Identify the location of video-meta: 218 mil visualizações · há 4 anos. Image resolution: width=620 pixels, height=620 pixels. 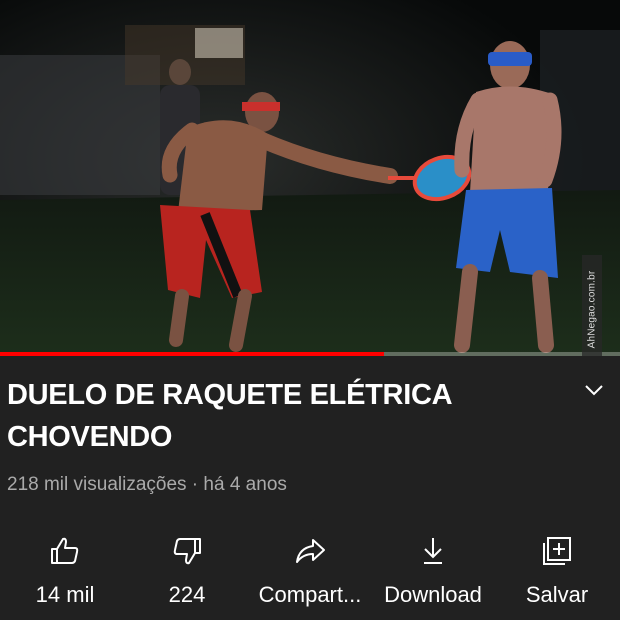
(147, 485).